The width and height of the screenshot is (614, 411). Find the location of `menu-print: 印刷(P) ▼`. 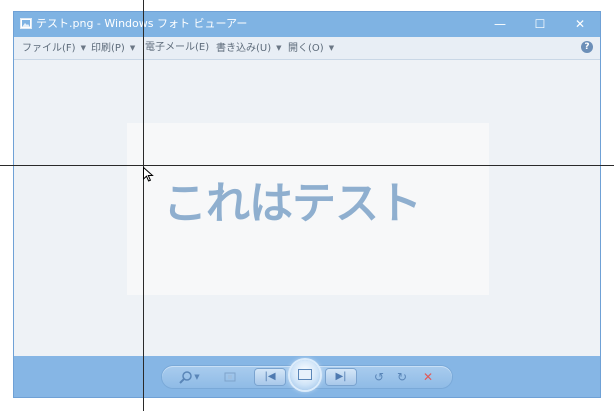

menu-print: 印刷(P) ▼ is located at coordinates (113, 48).